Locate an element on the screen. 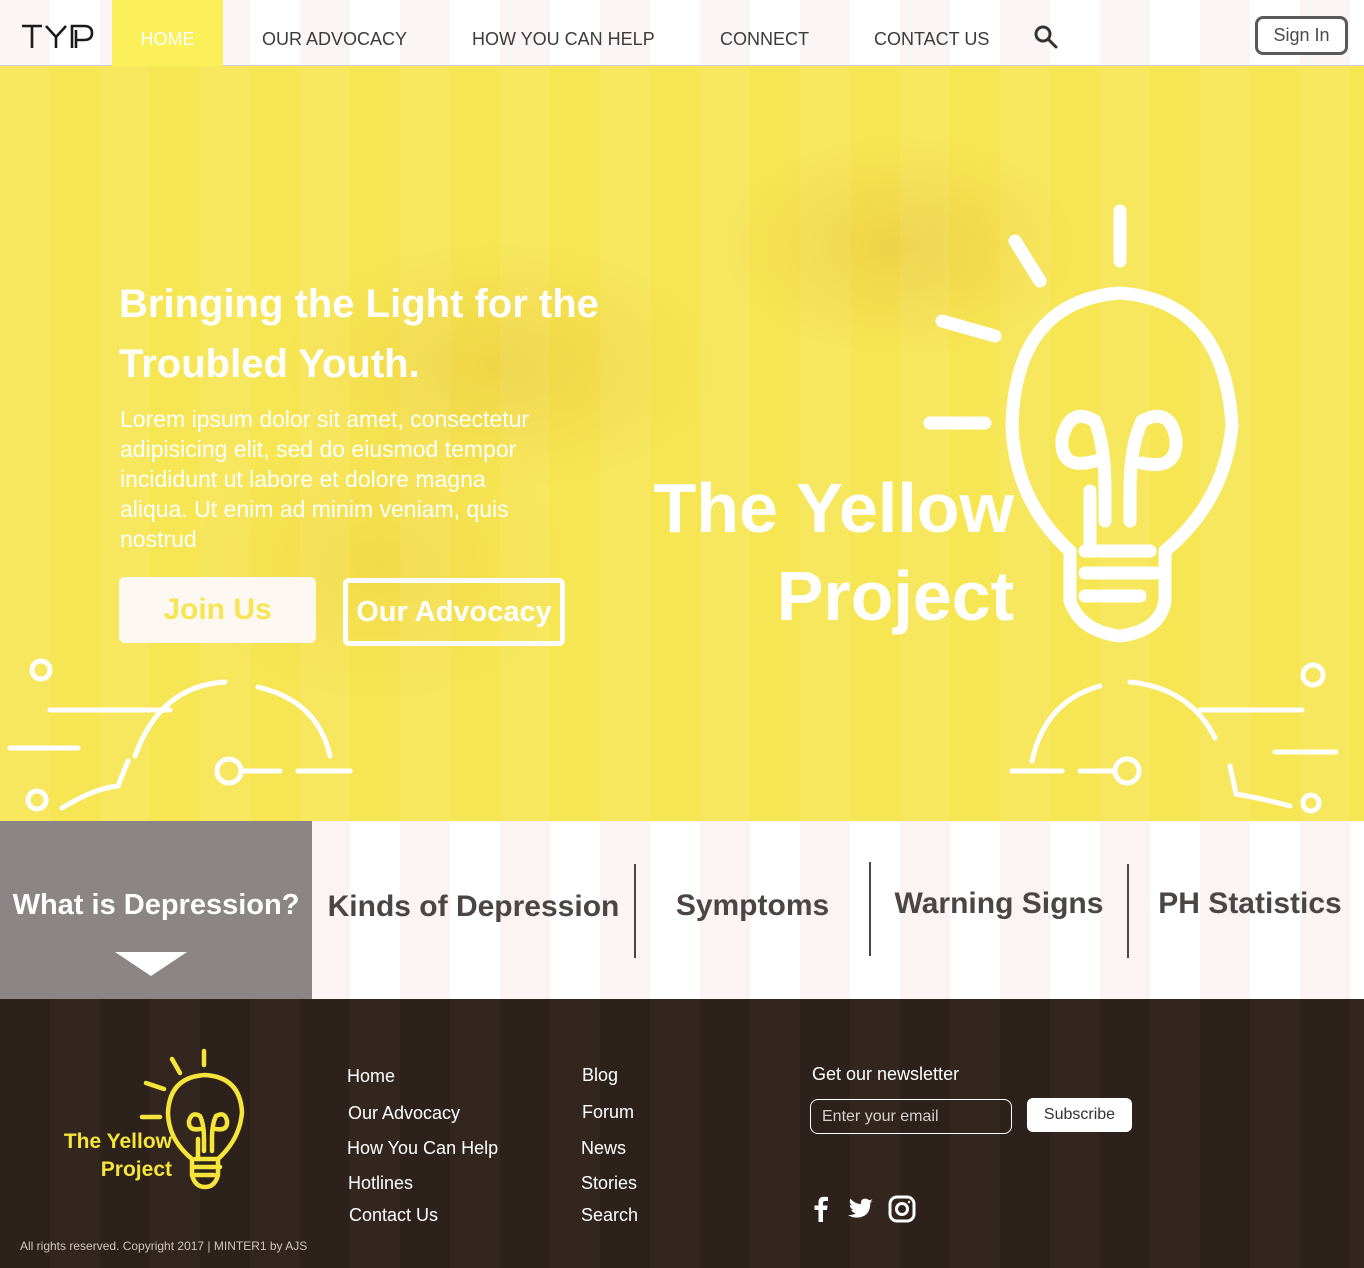 The image size is (1364, 1268). footer-link-contact-us: Contact Us is located at coordinates (393, 1215).